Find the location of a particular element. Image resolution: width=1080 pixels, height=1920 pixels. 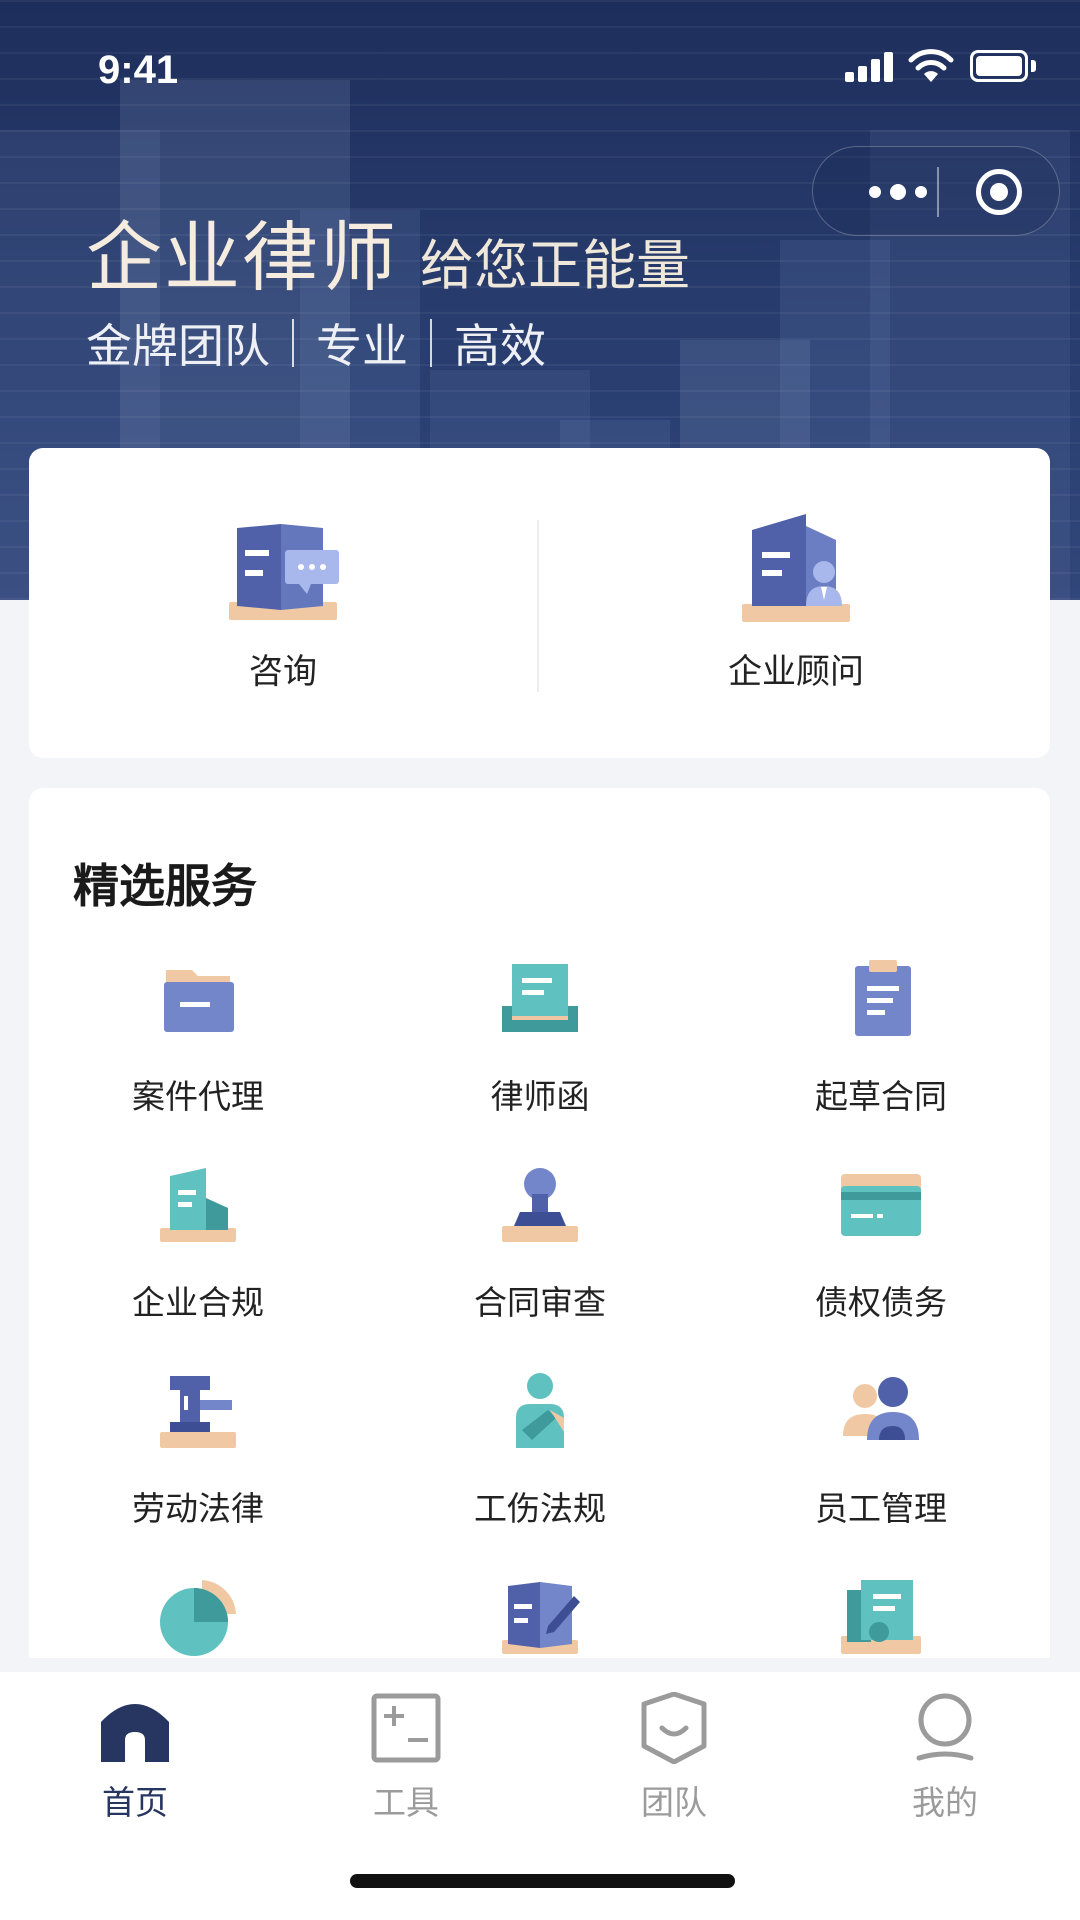

tab-label: 工具 is located at coordinates (406, 1802).